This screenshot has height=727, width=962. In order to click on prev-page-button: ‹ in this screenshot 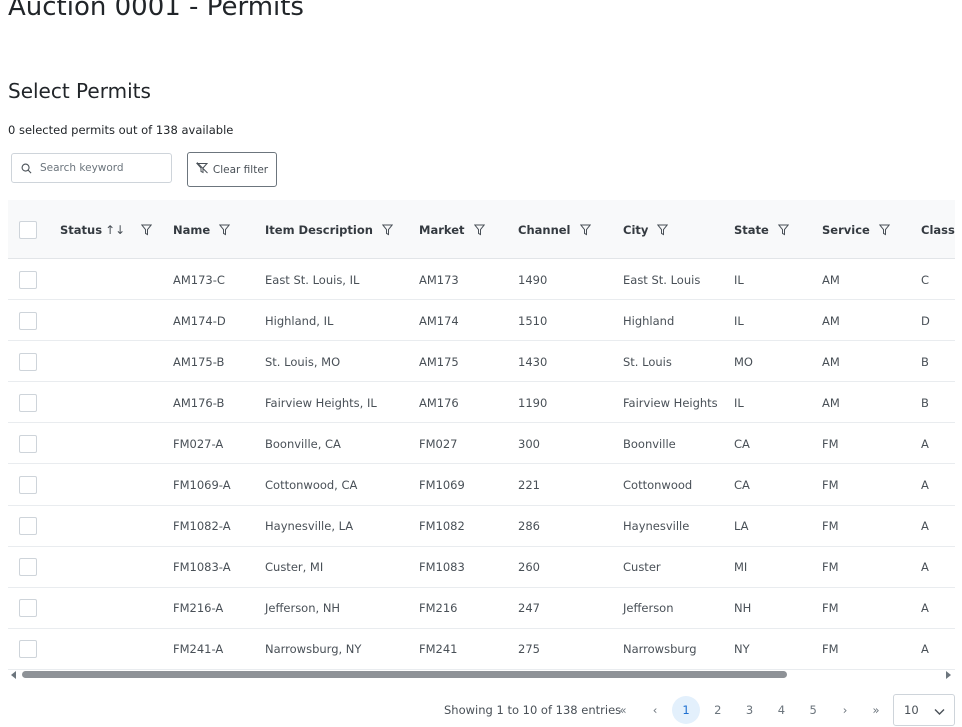, I will do `click(655, 710)`.